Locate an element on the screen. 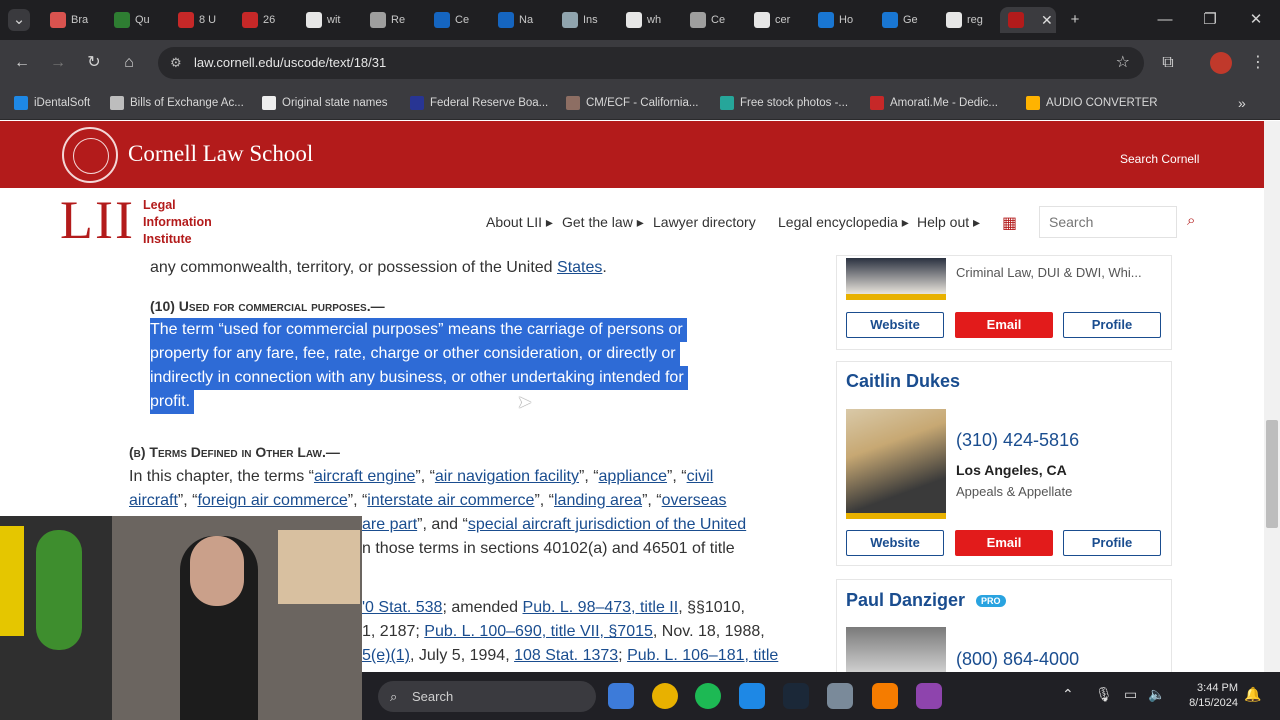  search-cornell-link: Search Cornell is located at coordinates (1159, 159).